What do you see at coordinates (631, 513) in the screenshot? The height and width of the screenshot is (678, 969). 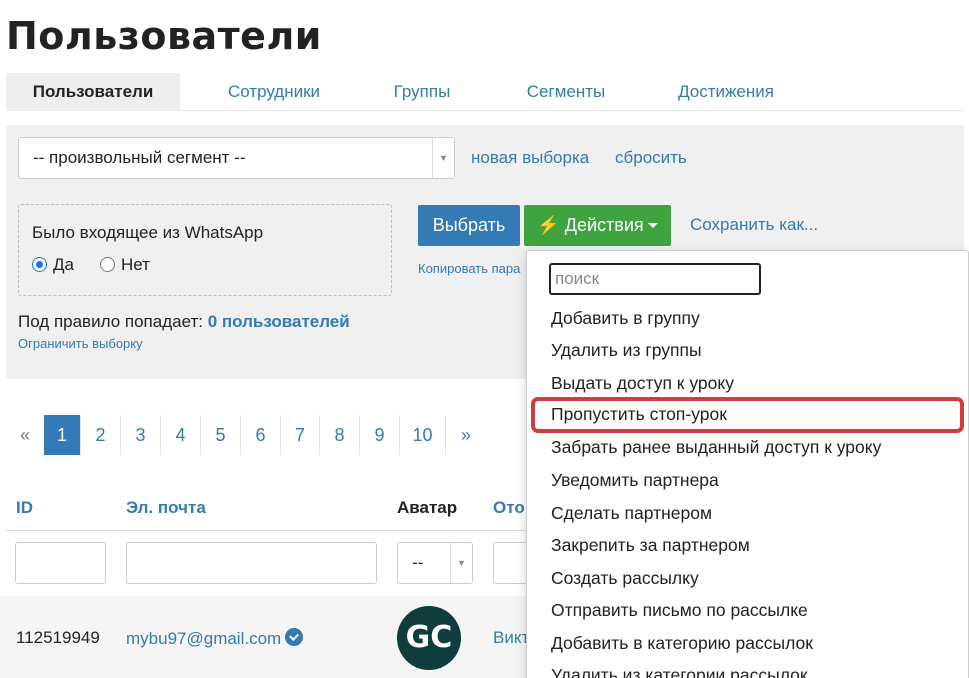 I see `menu-item-make-partner: Сделать партнером` at bounding box center [631, 513].